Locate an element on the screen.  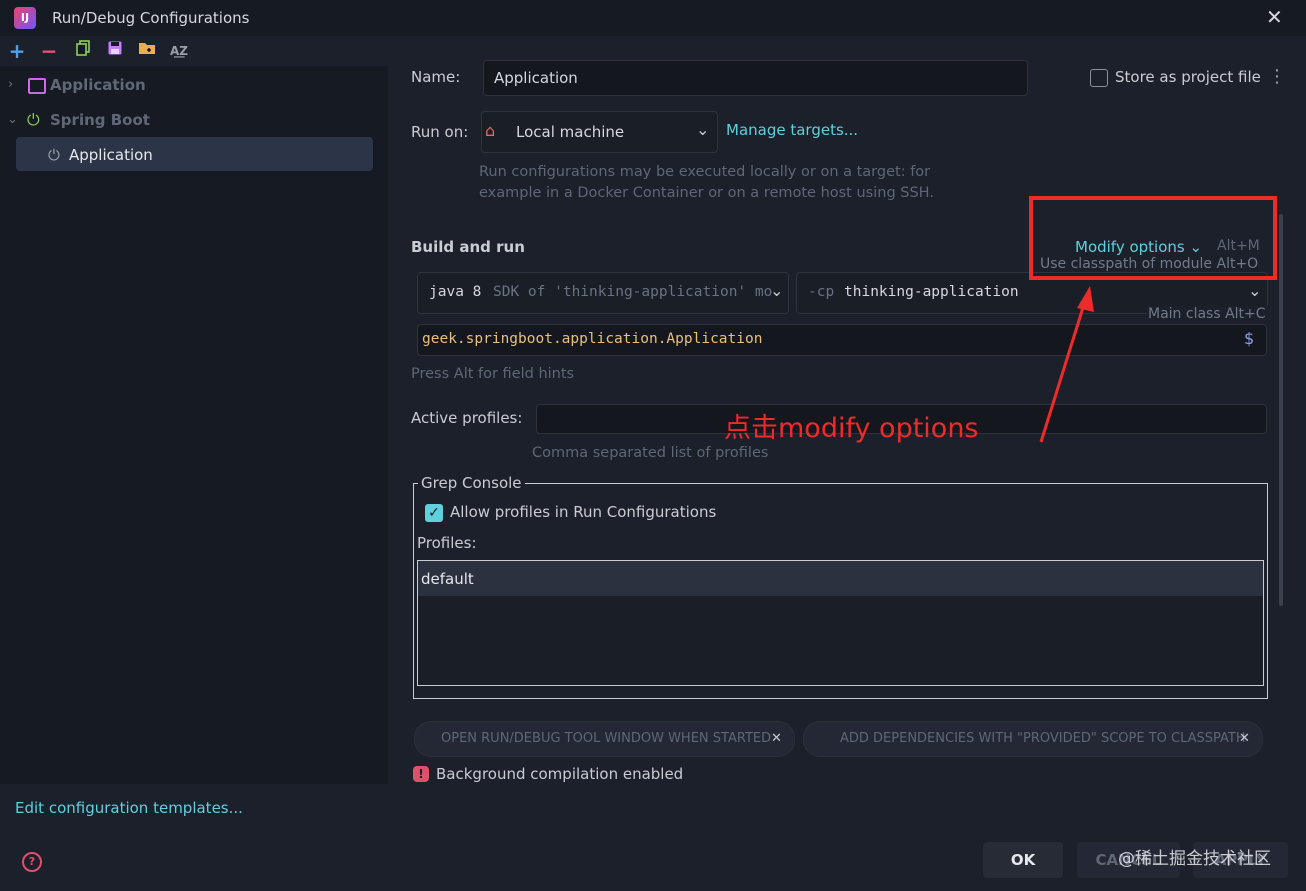
help-icon: ? is located at coordinates (32, 862).